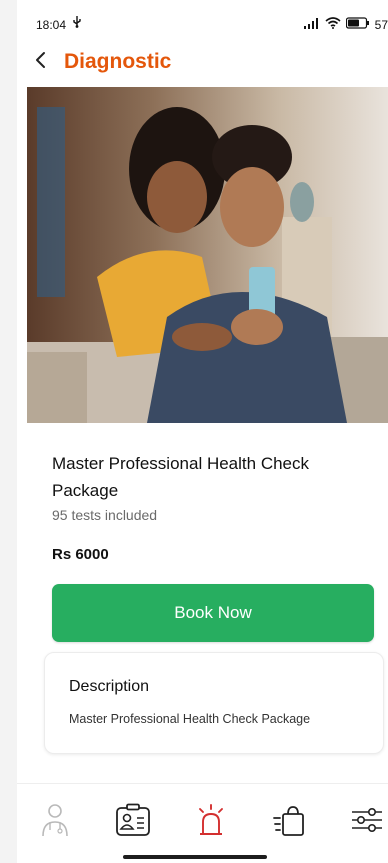  I want to click on nav-item-shopping, so click(289, 820).